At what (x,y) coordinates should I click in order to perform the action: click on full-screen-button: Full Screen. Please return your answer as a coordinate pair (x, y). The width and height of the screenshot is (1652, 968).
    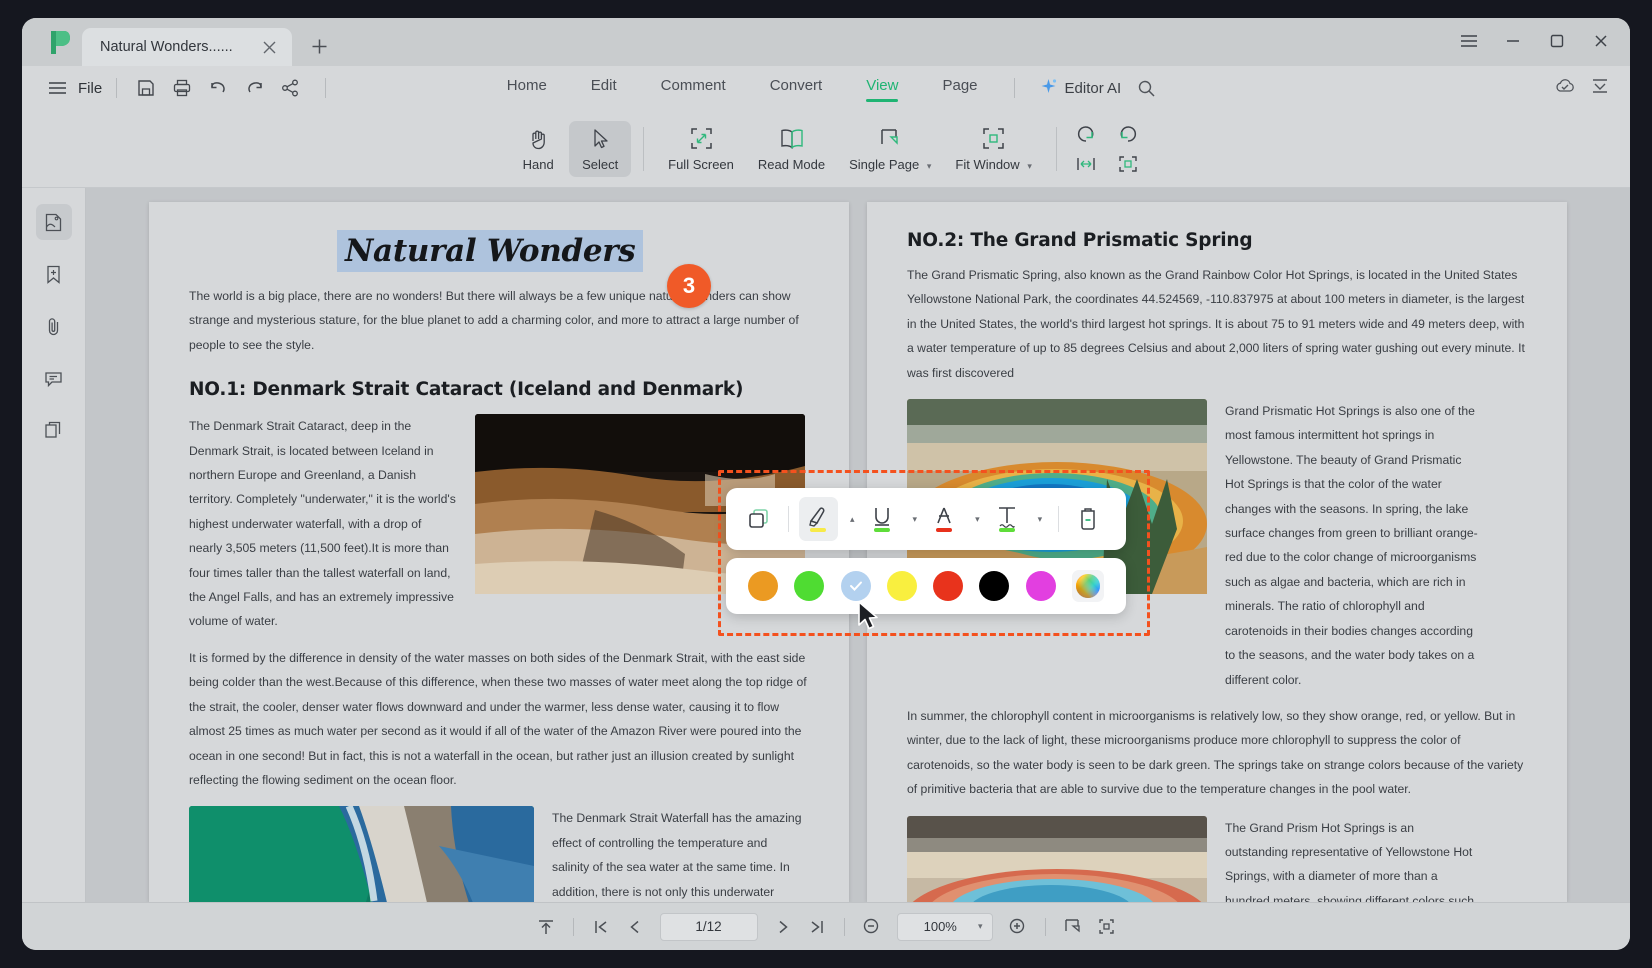
    Looking at the image, I should click on (701, 149).